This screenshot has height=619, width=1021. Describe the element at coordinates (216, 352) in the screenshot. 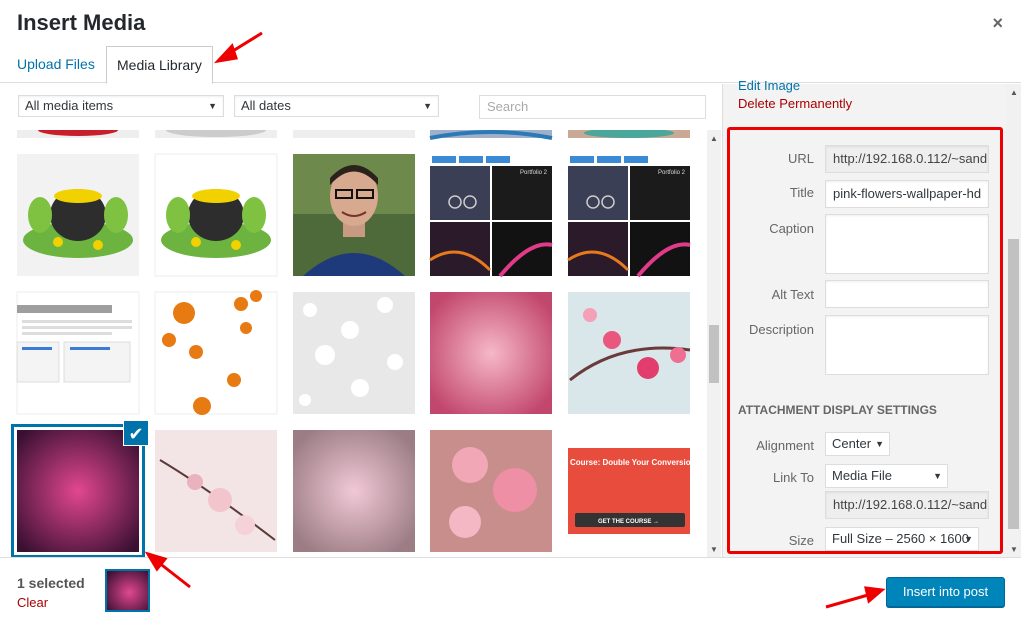

I see `thumb-pumpkins` at that location.